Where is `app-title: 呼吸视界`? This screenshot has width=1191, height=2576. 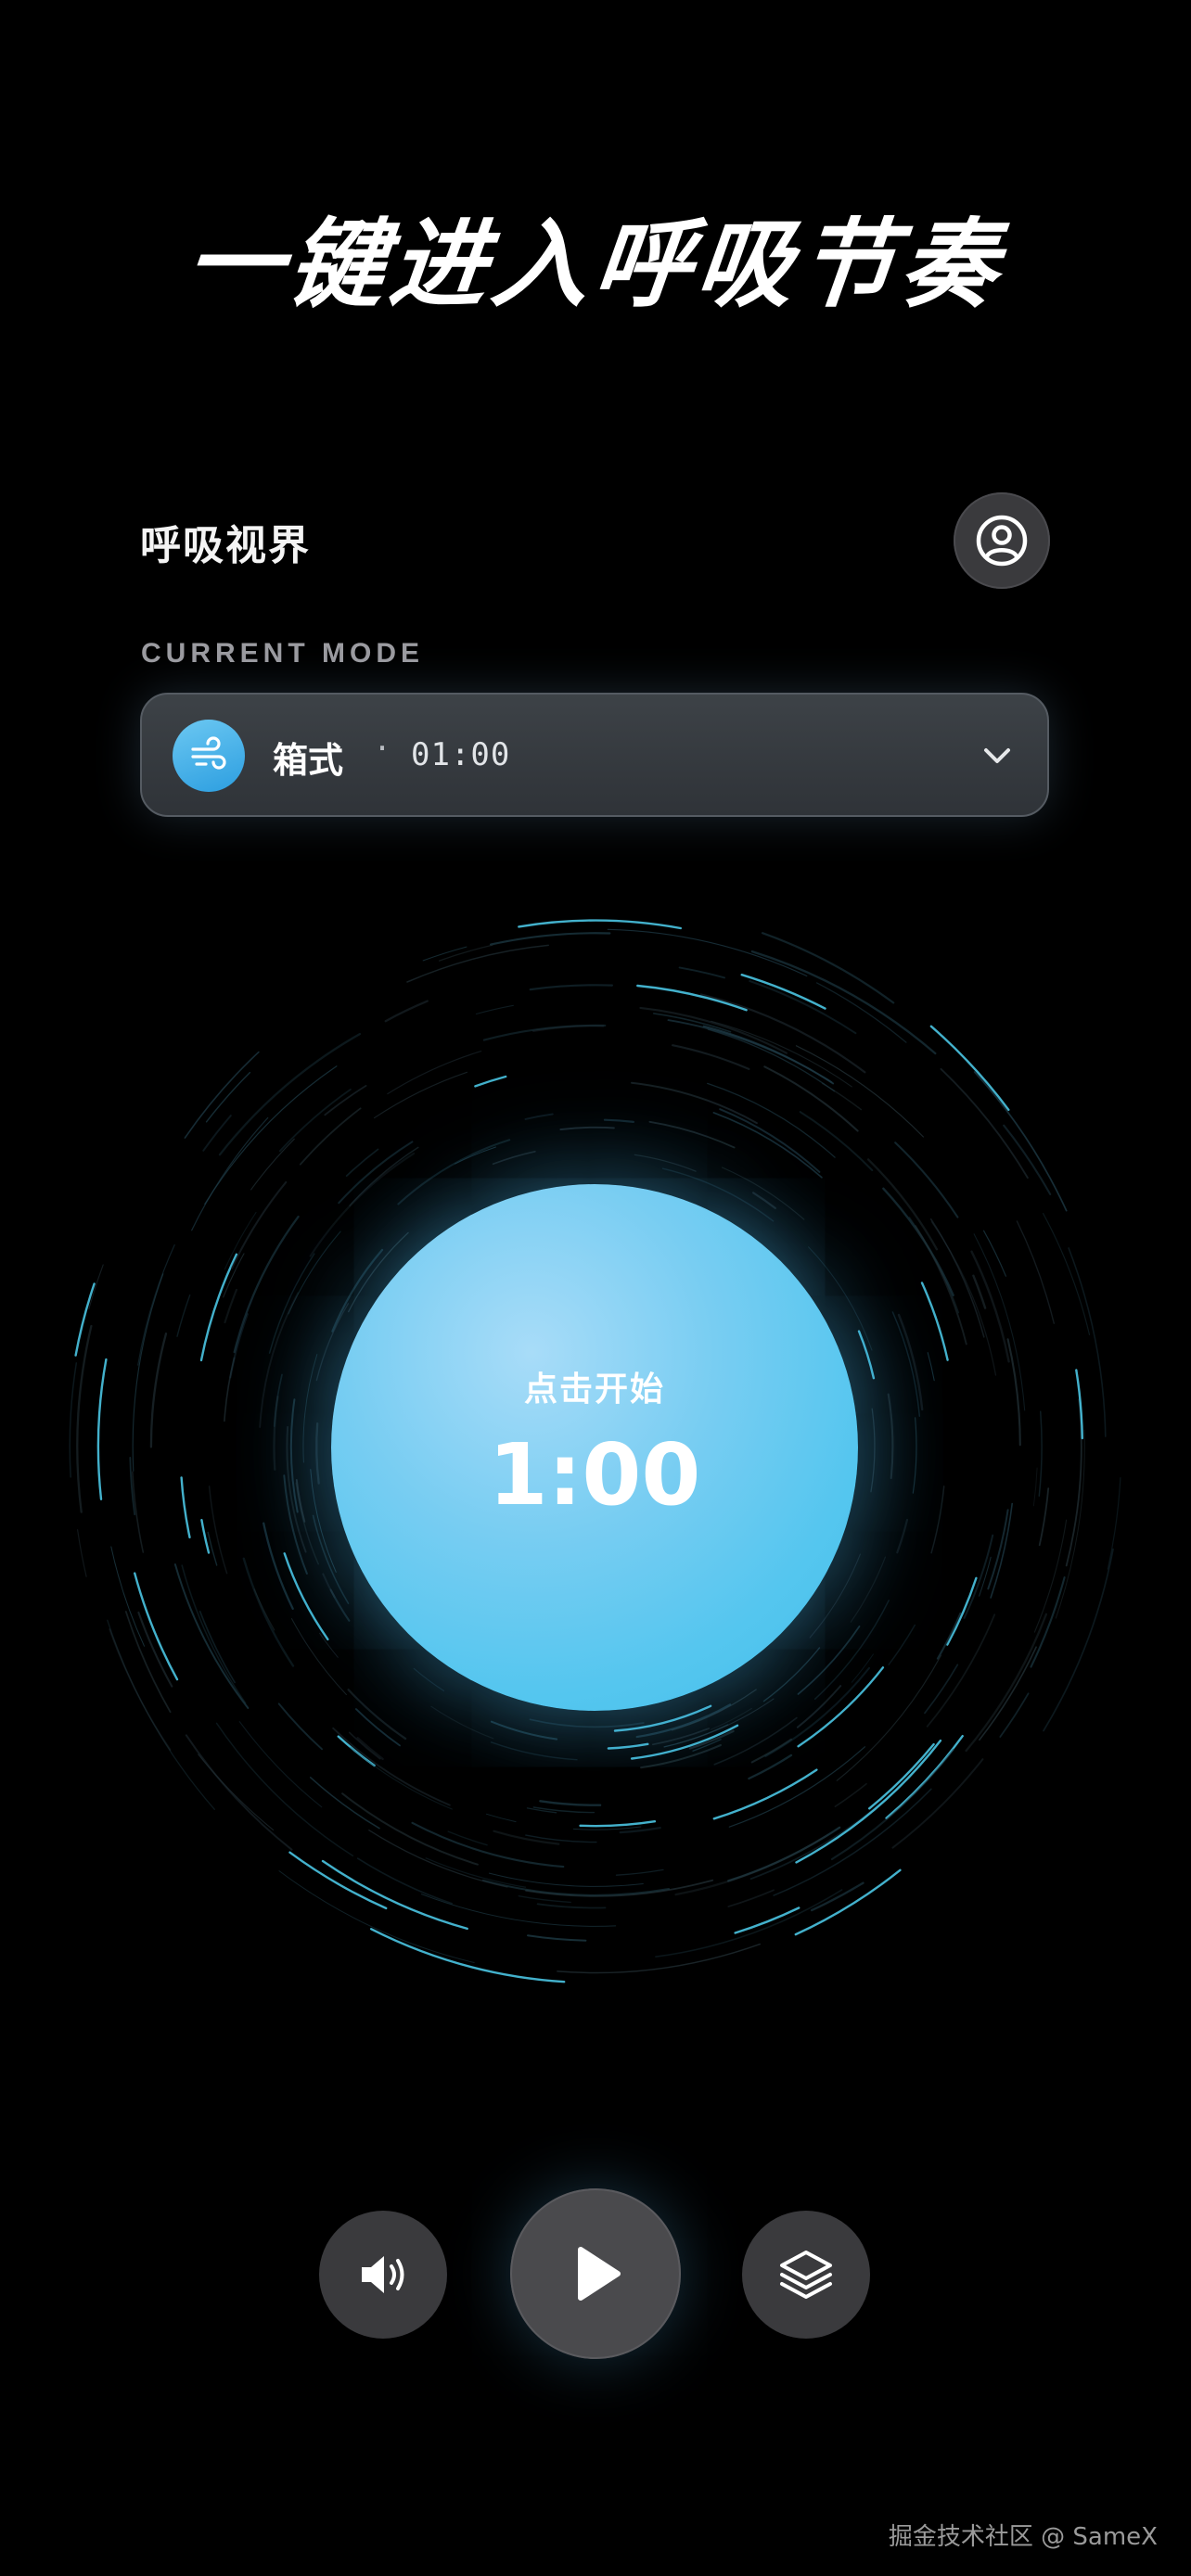
app-title: 呼吸视界 is located at coordinates (225, 545).